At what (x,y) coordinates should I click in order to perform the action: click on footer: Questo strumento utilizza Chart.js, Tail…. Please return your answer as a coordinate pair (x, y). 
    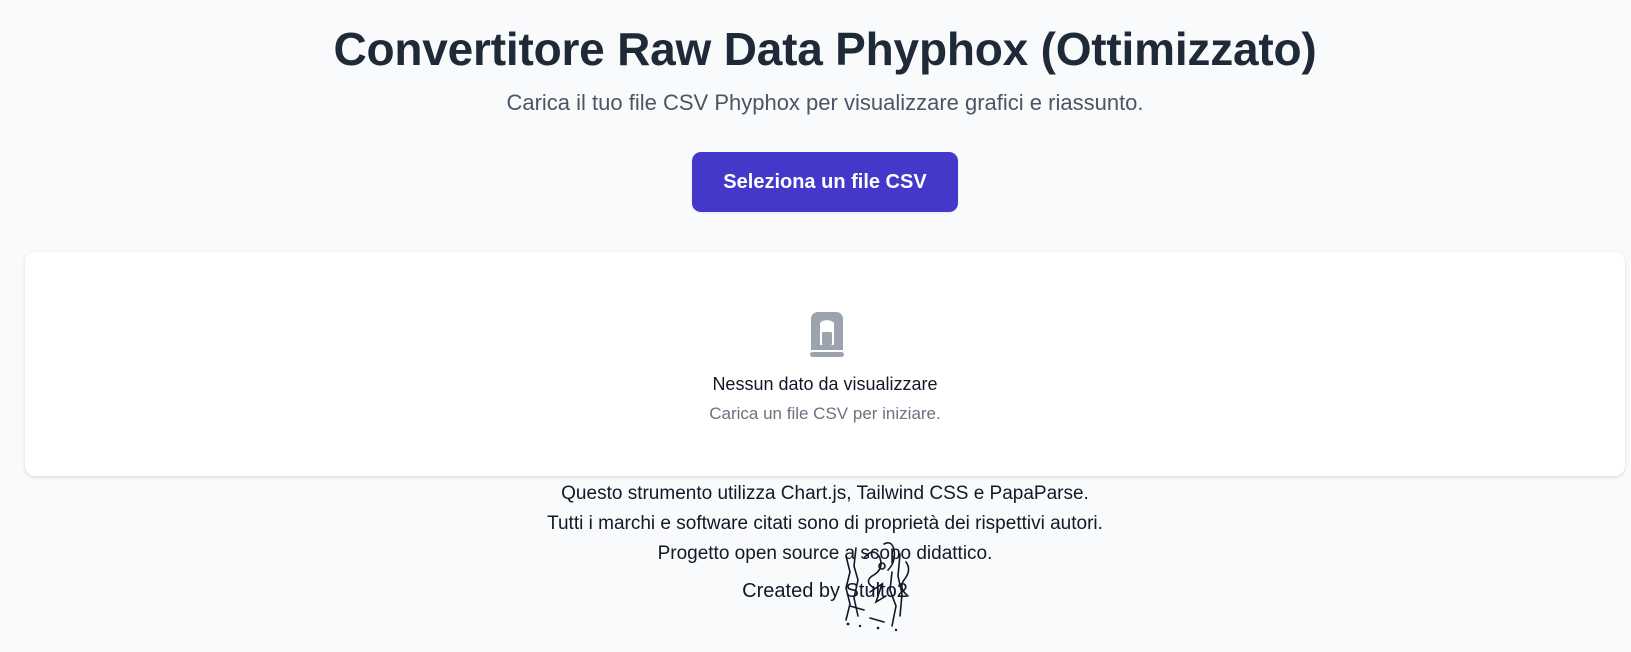
    Looking at the image, I should click on (815, 524).